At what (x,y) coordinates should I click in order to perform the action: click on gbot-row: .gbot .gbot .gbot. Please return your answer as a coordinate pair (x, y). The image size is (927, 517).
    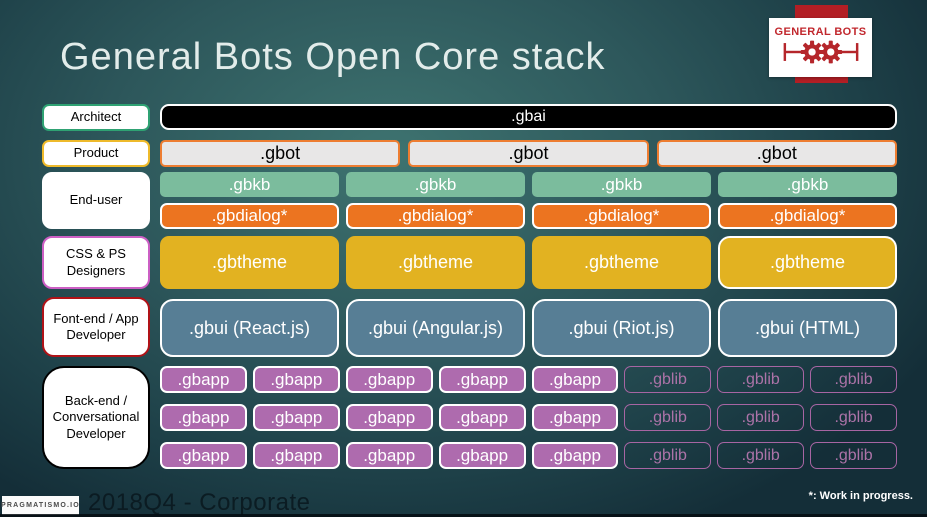
    Looking at the image, I should click on (528, 153).